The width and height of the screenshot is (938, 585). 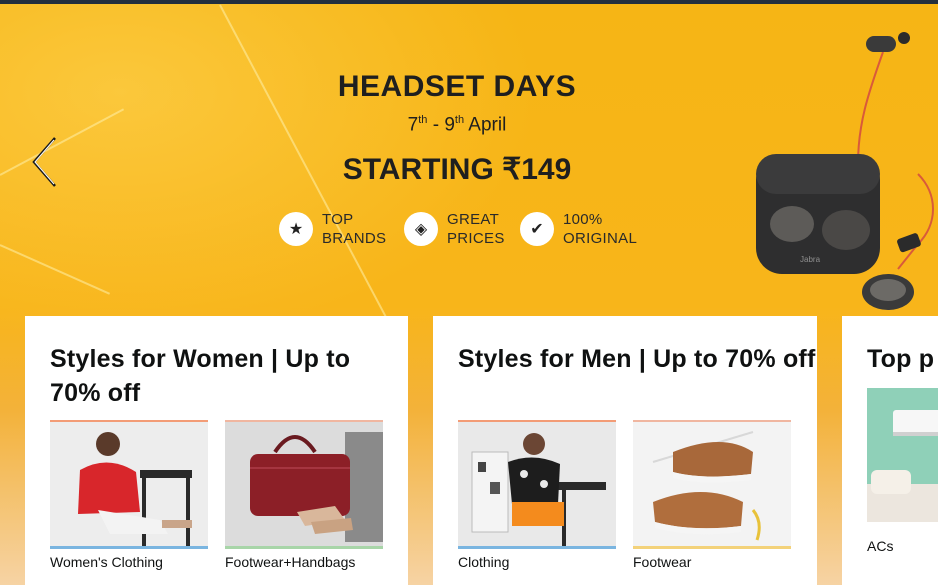 What do you see at coordinates (880, 546) in the screenshot?
I see `tile-label: ACs` at bounding box center [880, 546].